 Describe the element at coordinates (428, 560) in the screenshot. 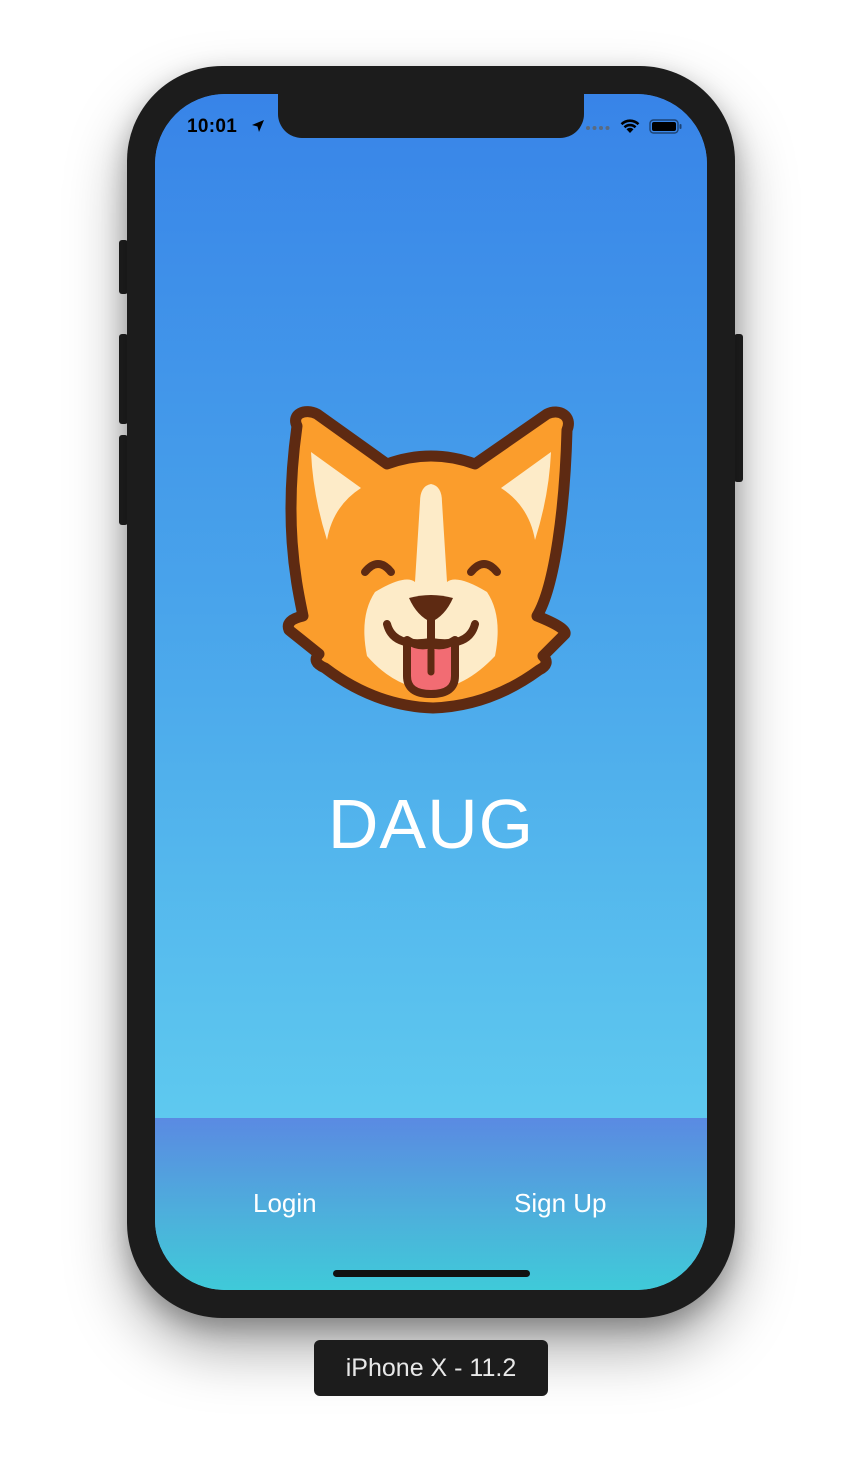

I see `corgi-dog-icon` at that location.